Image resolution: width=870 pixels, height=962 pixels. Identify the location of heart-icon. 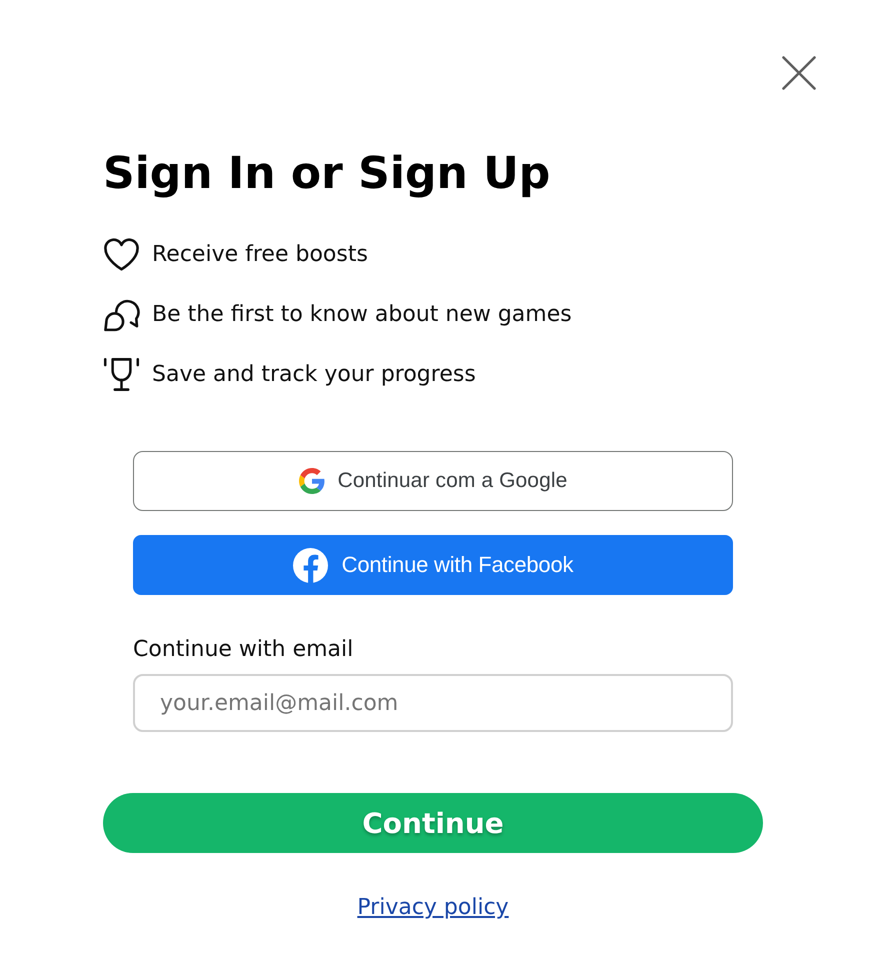
(121, 254).